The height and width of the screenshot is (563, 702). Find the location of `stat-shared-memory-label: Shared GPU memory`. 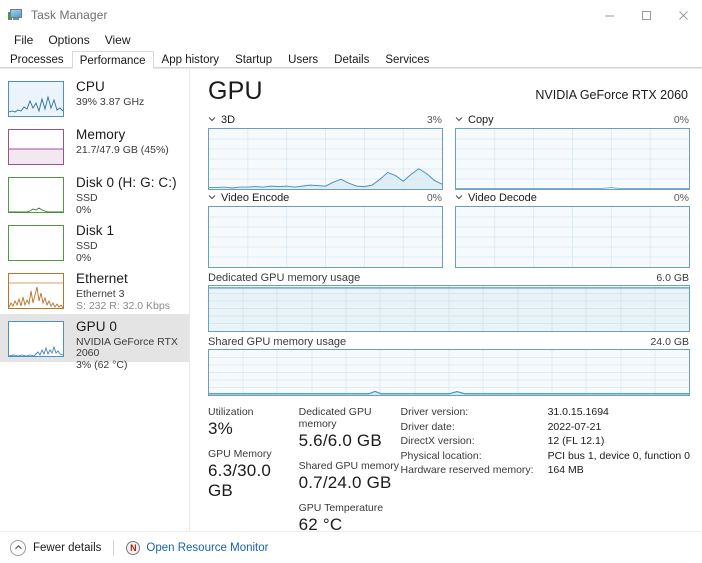

stat-shared-memory-label: Shared GPU memory is located at coordinates (348, 466).